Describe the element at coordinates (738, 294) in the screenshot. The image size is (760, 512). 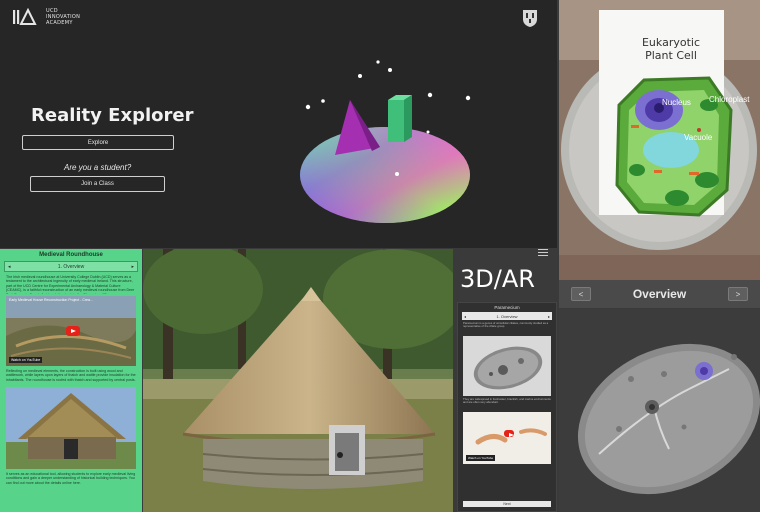
I see `next-button: >` at that location.